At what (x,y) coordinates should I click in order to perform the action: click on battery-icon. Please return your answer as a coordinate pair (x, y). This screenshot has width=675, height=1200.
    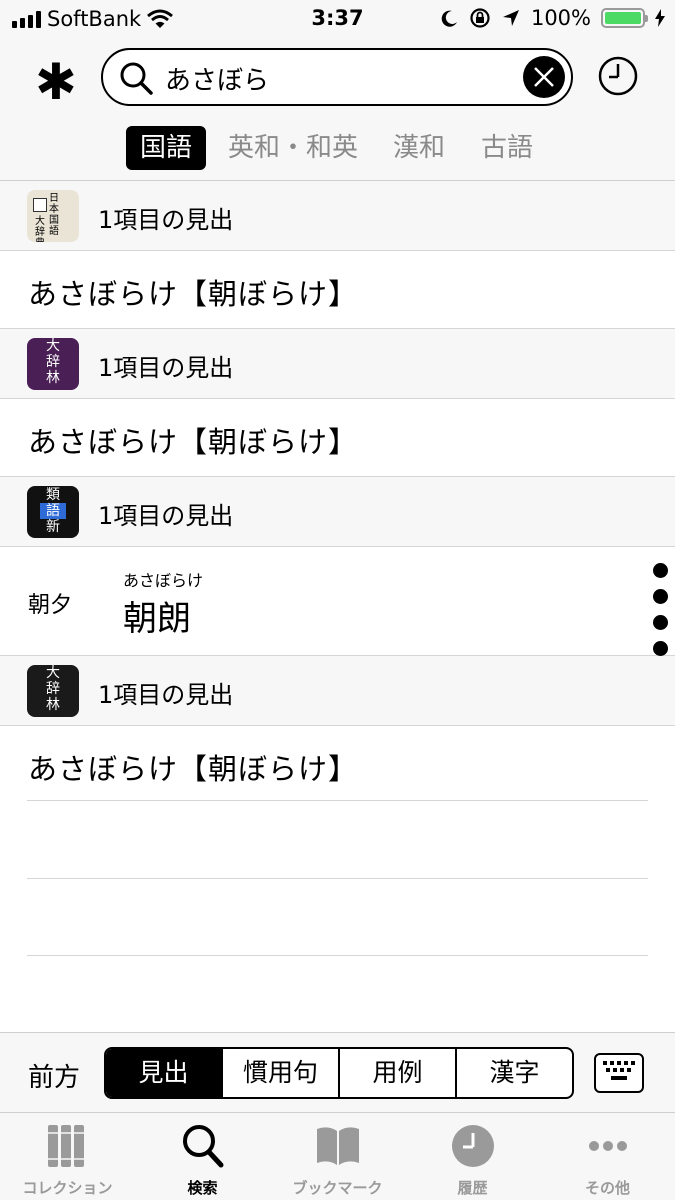
    Looking at the image, I should click on (624, 18).